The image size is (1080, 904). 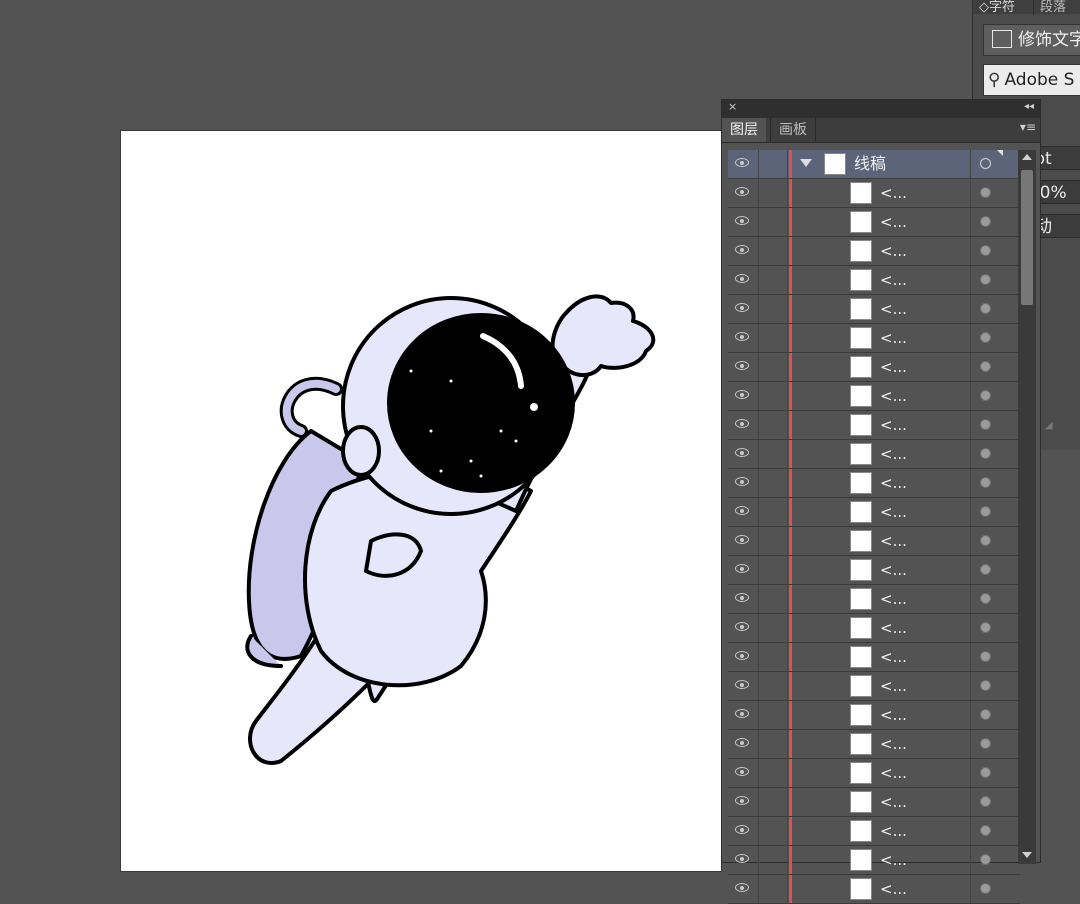 What do you see at coordinates (1052, 7) in the screenshot?
I see `tab-paragraph: 段落` at bounding box center [1052, 7].